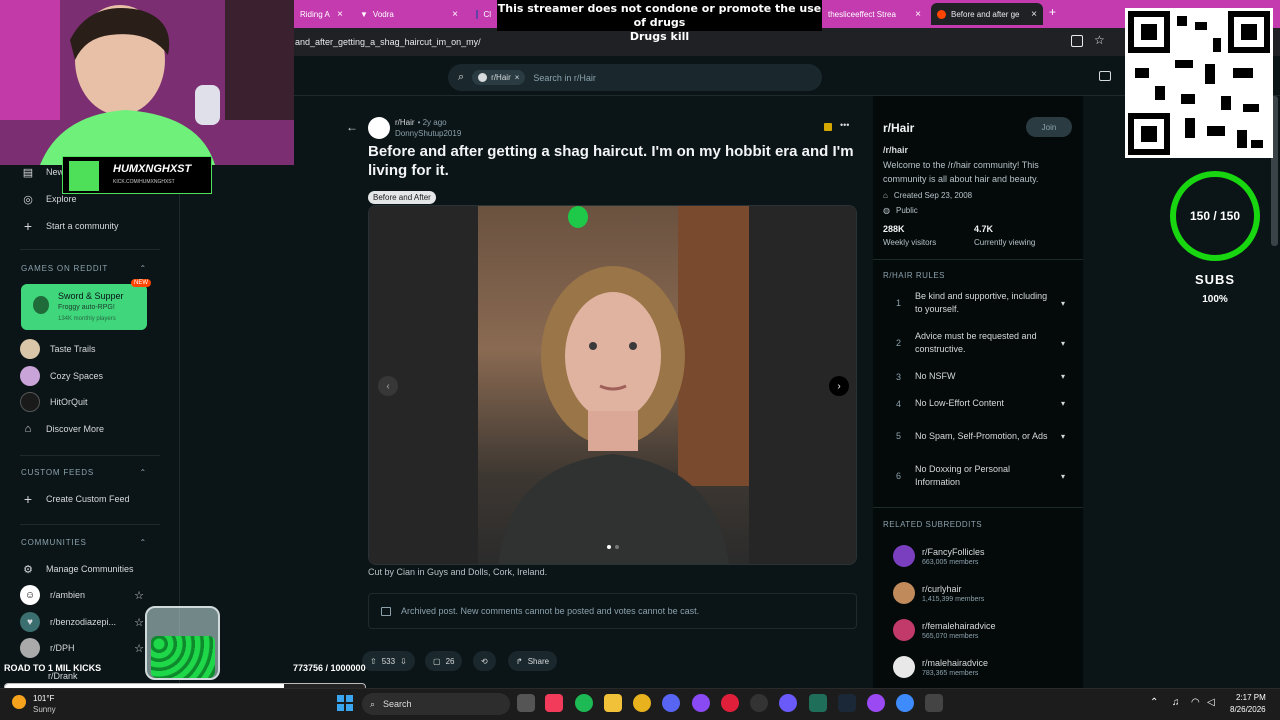  Describe the element at coordinates (403, 661) in the screenshot. I see `downvote-icon: ⇩` at that location.